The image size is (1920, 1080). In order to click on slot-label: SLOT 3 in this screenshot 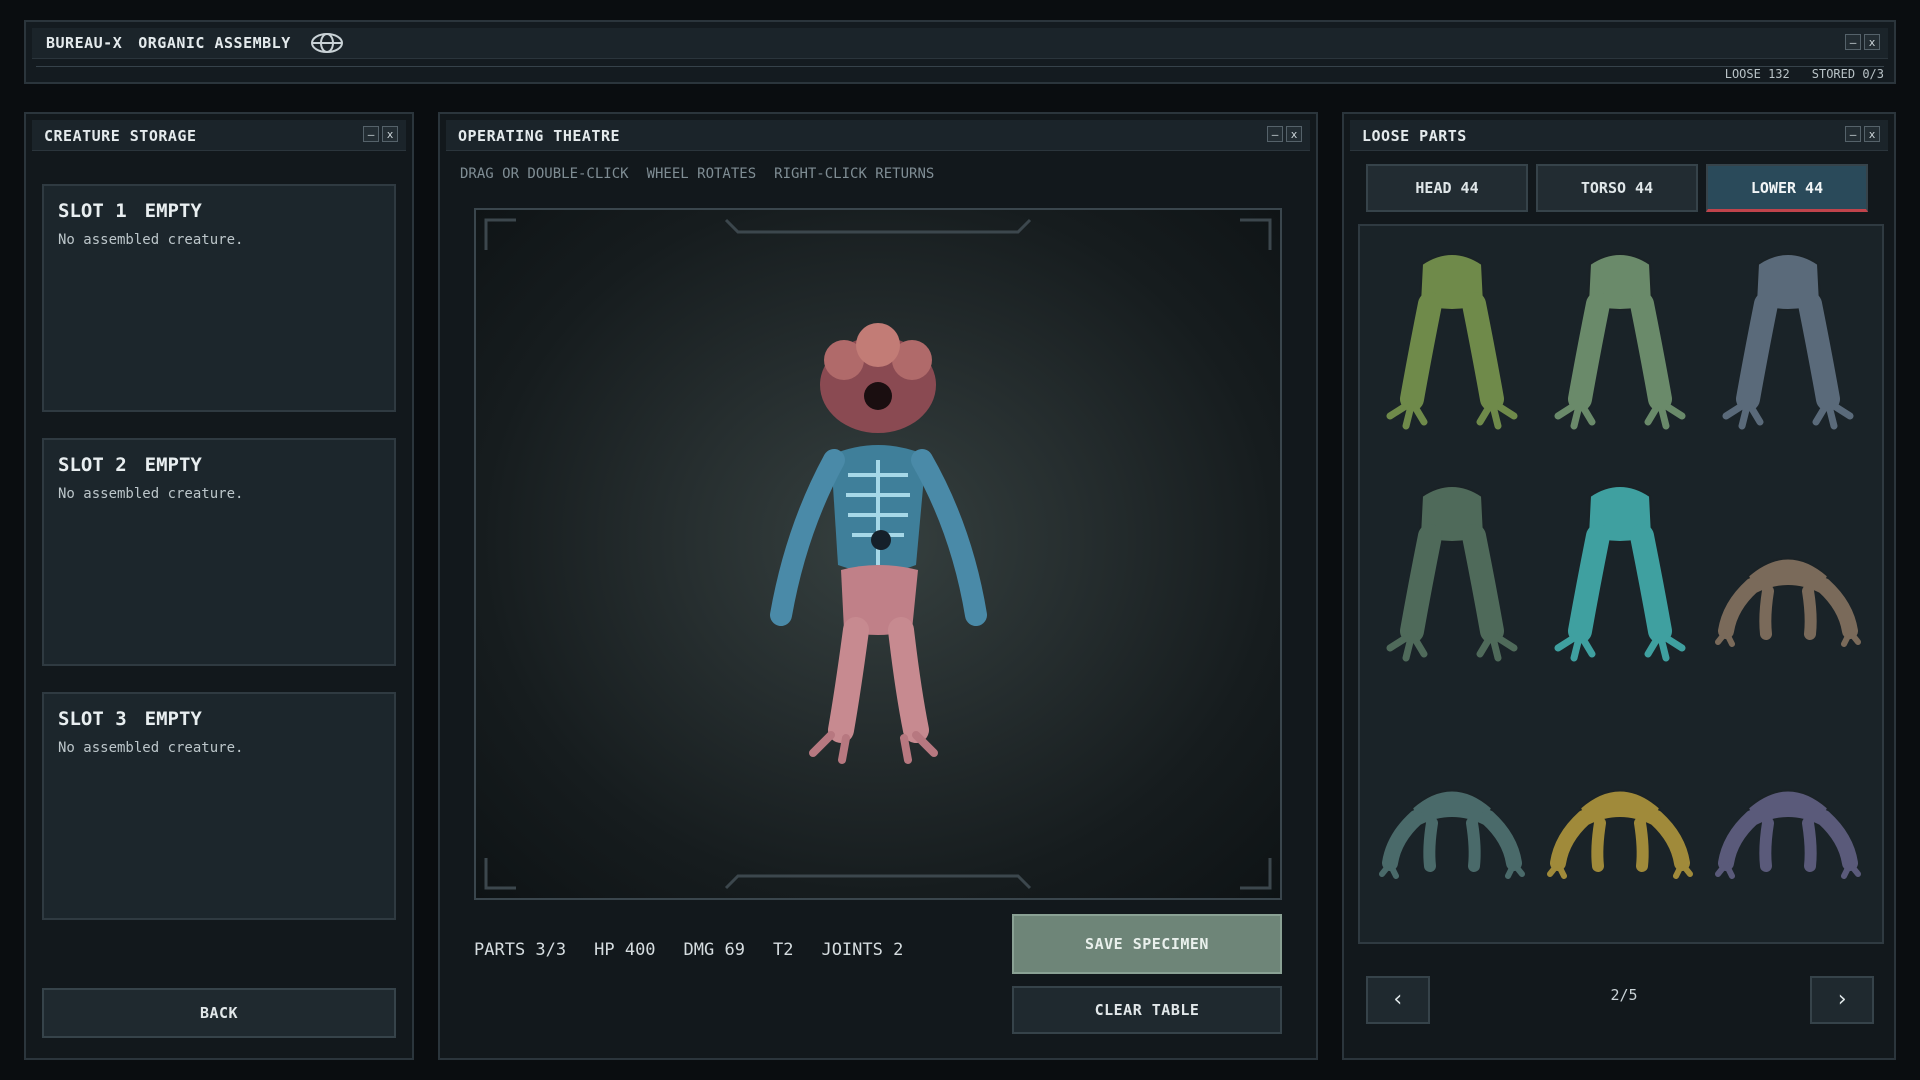, I will do `click(92, 719)`.